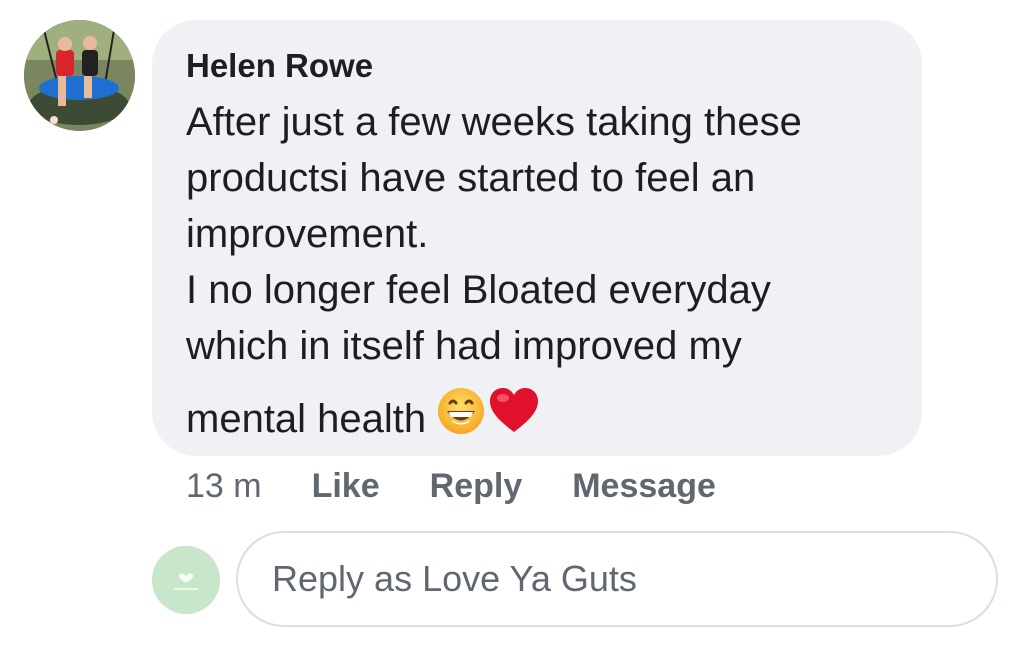 This screenshot has width=1024, height=652. I want to click on comment-author: Helen Rowe, so click(539, 66).